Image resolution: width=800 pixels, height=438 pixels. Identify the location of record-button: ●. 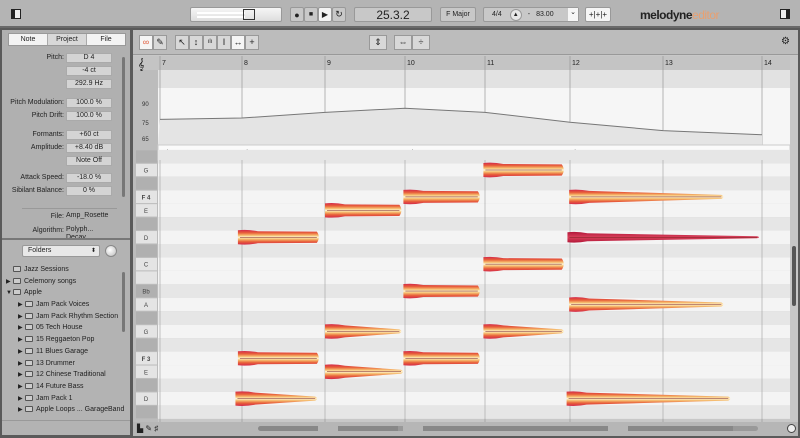
(297, 14).